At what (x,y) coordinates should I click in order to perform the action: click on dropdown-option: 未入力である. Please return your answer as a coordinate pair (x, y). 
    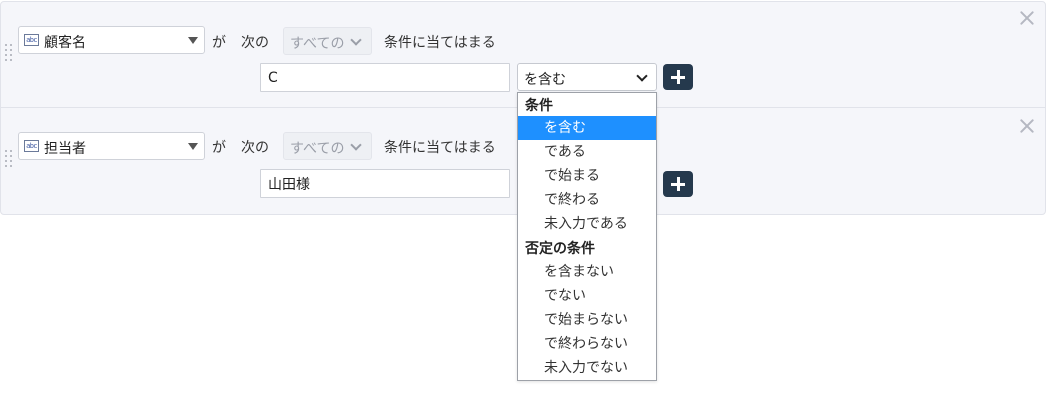
    Looking at the image, I should click on (587, 224).